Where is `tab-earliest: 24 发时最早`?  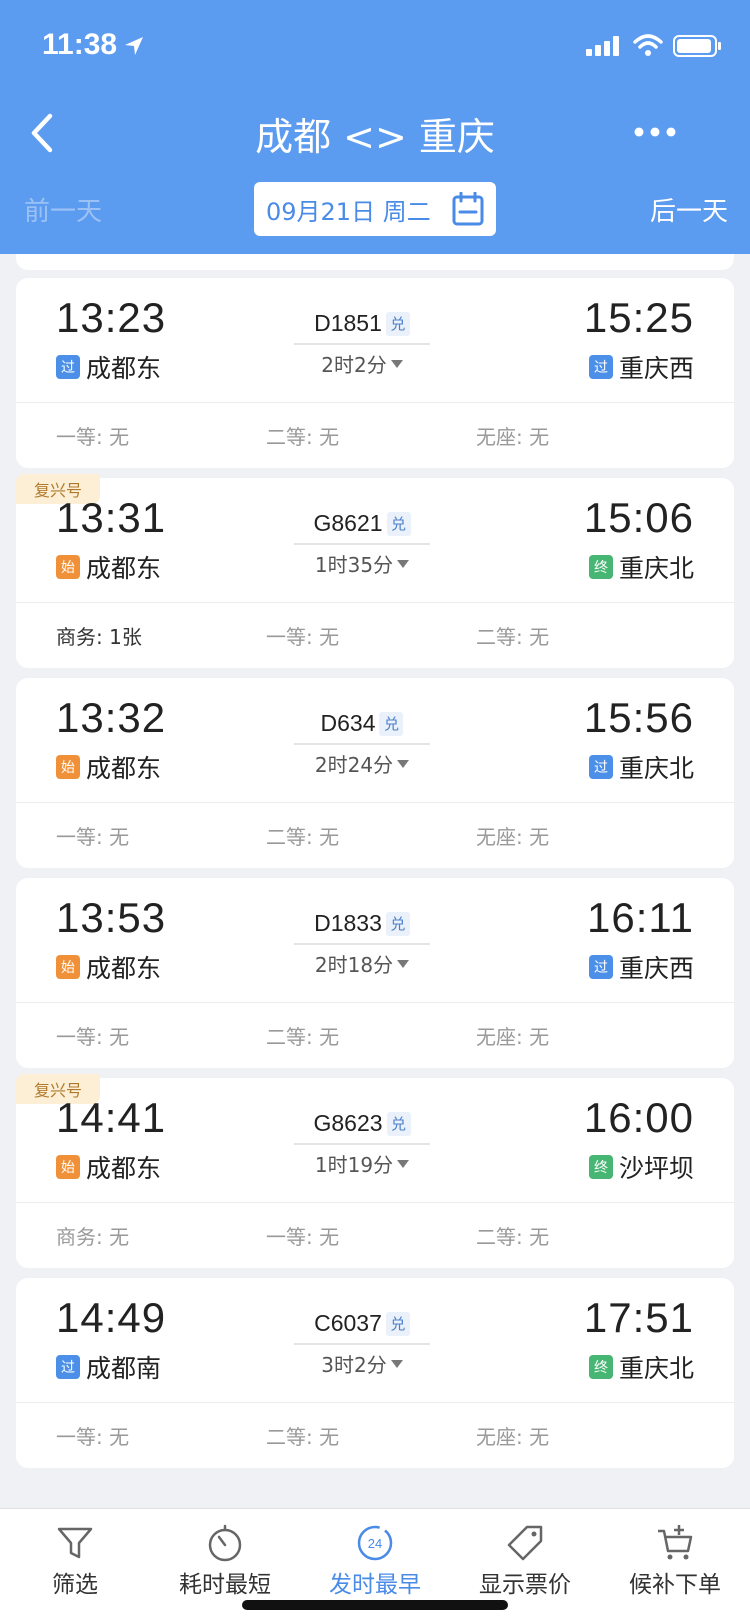 tab-earliest: 24 发时最早 is located at coordinates (375, 1559).